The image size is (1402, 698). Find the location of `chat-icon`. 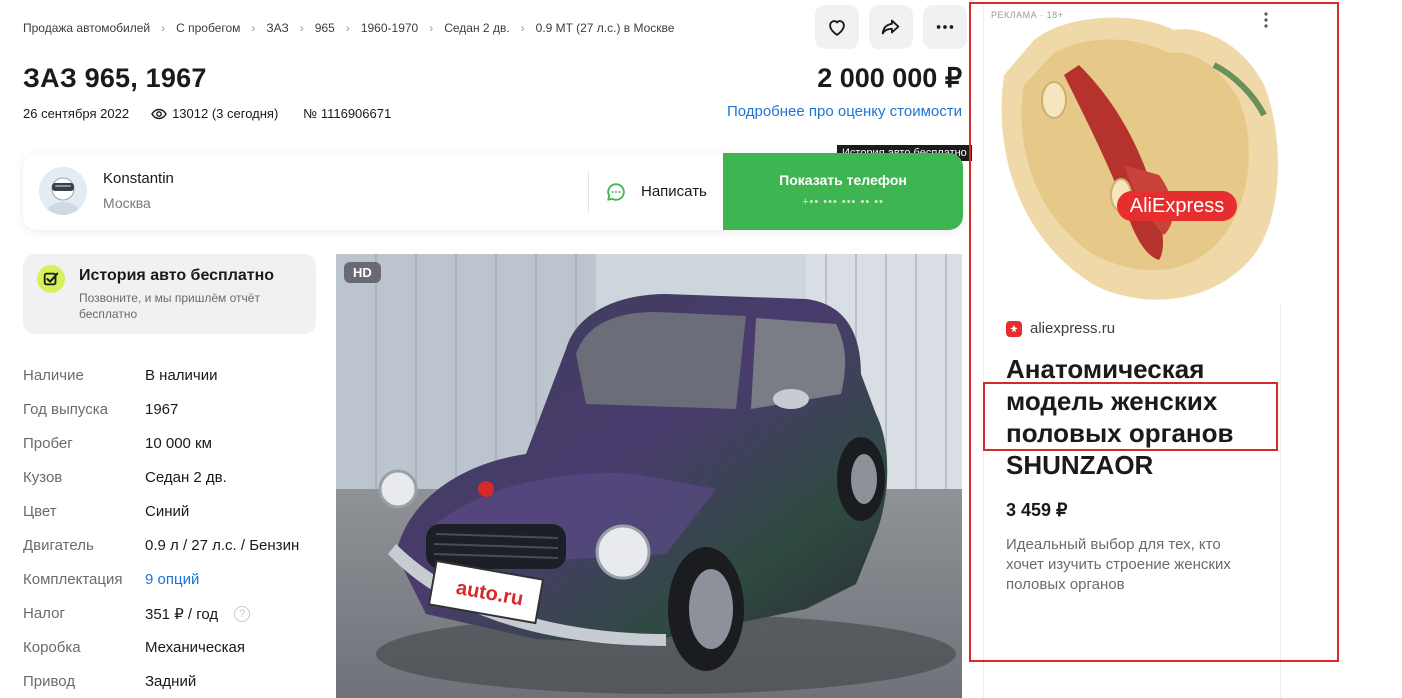

chat-icon is located at coordinates (616, 191).